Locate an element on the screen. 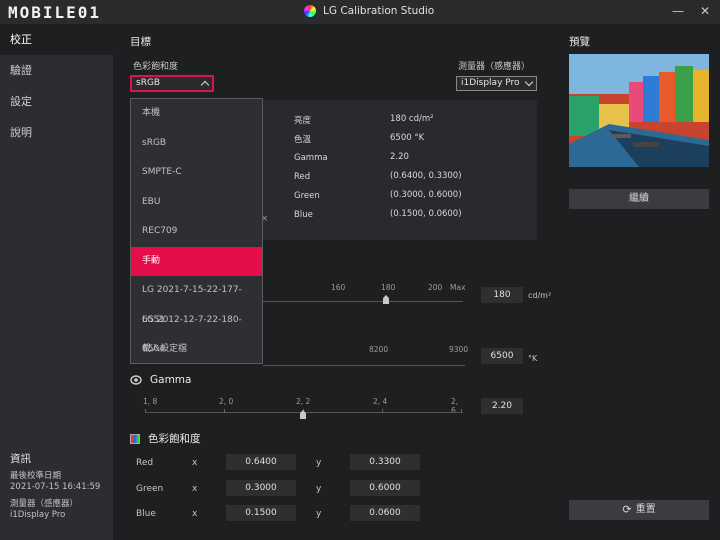 Image resolution: width=720 pixels, height=540 pixels. dropdown-option: LG 2021-7-15-22-177-6551 is located at coordinates (196, 300).